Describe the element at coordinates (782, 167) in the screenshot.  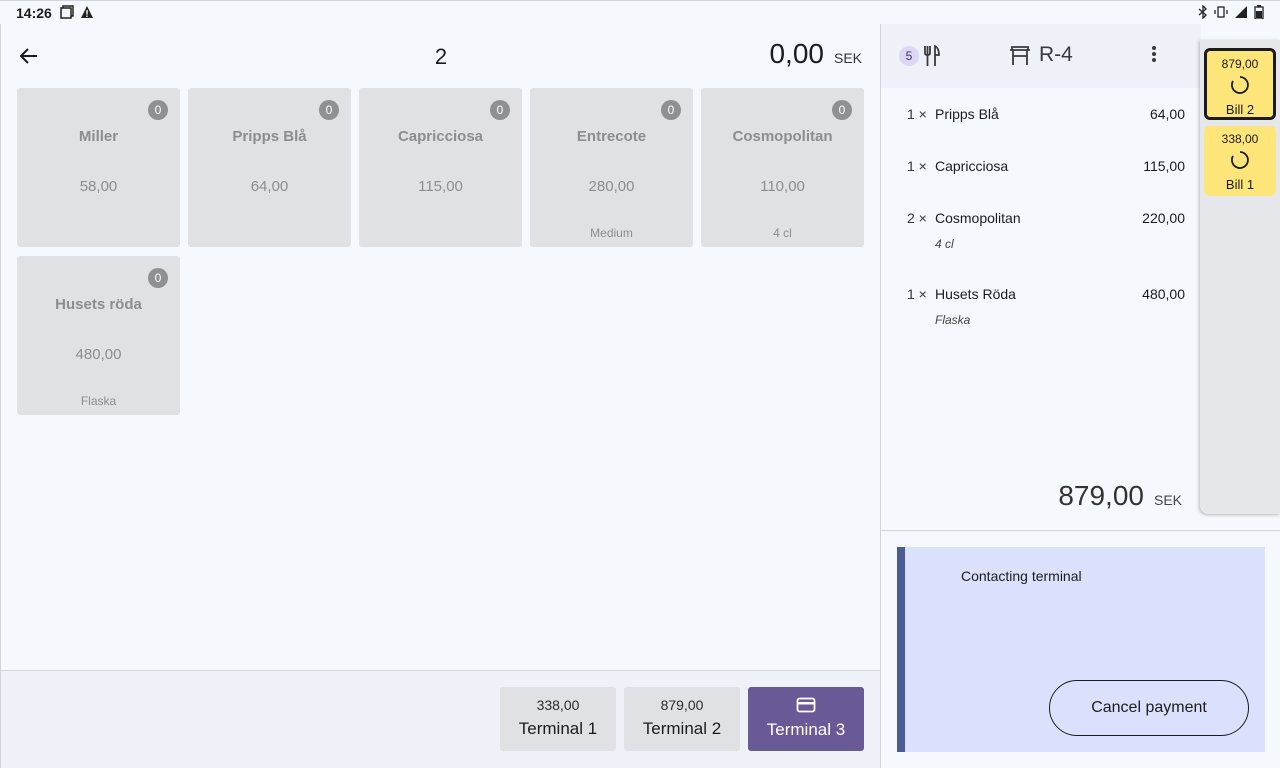
I see `product-tile-cosmopolitan: 0 Cosmopolitan 110,00 4 cl` at that location.